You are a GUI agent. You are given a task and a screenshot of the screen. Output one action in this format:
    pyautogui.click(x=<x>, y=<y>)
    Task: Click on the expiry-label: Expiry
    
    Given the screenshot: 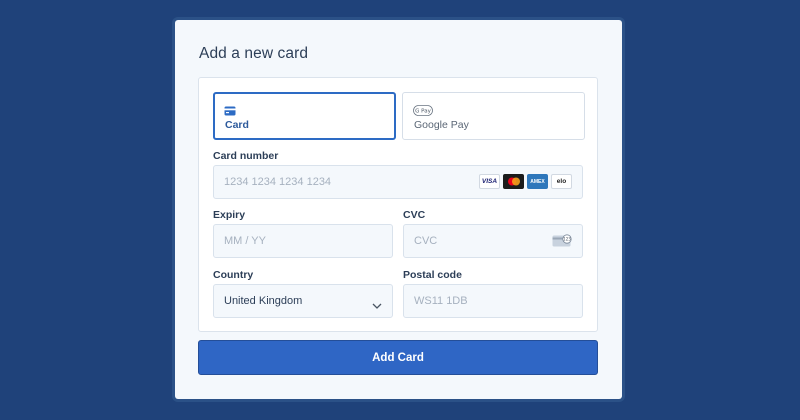 What is the action you would take?
    pyautogui.click(x=229, y=215)
    